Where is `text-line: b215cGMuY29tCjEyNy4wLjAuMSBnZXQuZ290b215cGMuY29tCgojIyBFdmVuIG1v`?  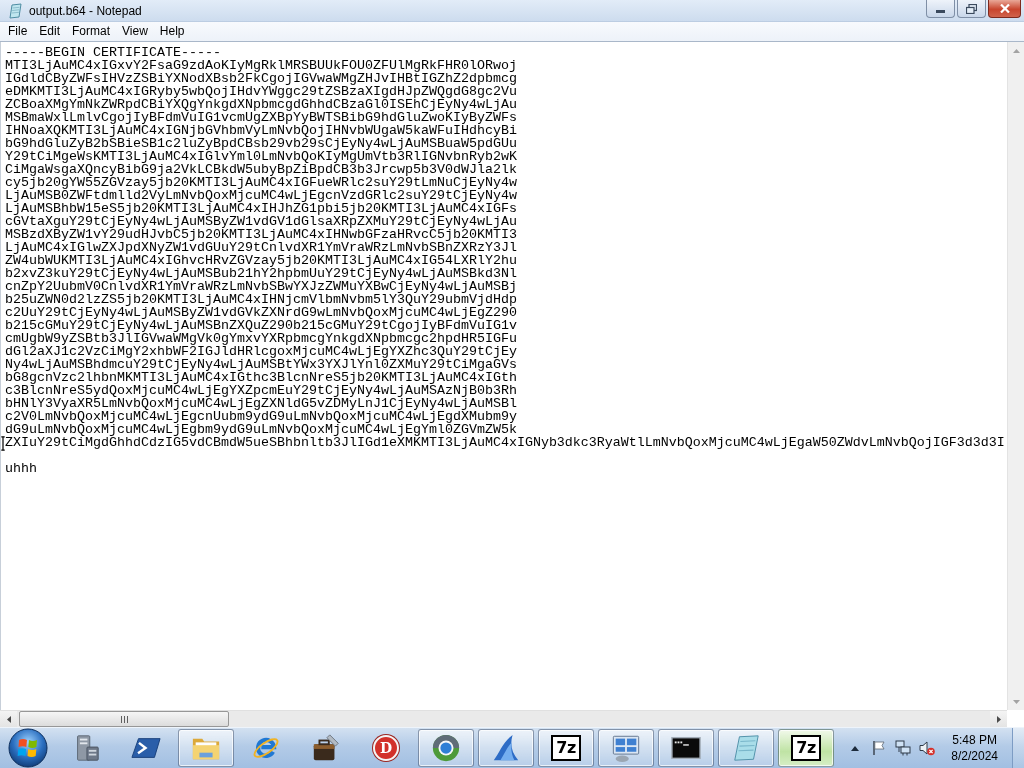
text-line: b215cGMuY29tCjEyNy4wLjAuMSBnZXQuZ290b215cGMuY29tCgojIyBFdmVuIG1v is located at coordinates (261, 325).